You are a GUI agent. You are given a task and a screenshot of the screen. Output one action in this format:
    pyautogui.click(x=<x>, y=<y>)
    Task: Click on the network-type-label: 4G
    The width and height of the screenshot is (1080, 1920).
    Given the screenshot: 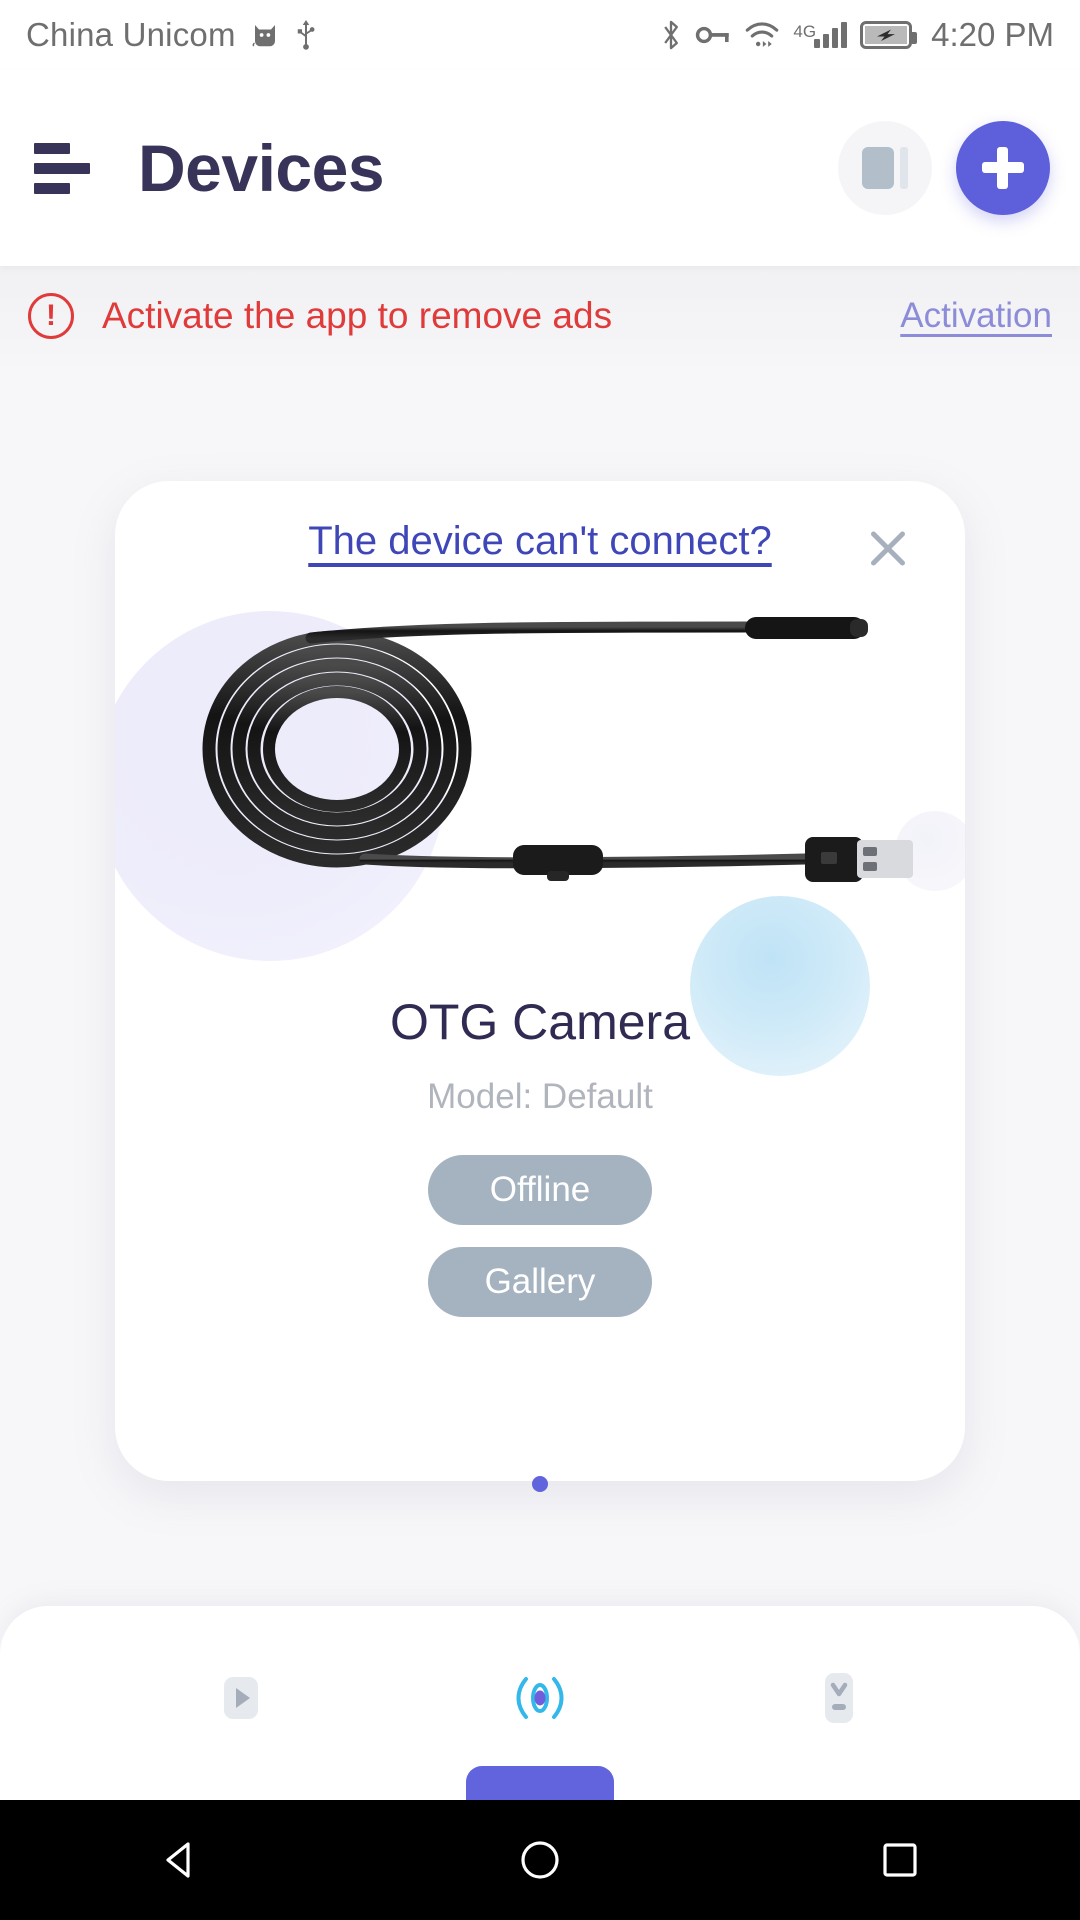 What is the action you would take?
    pyautogui.click(x=805, y=31)
    